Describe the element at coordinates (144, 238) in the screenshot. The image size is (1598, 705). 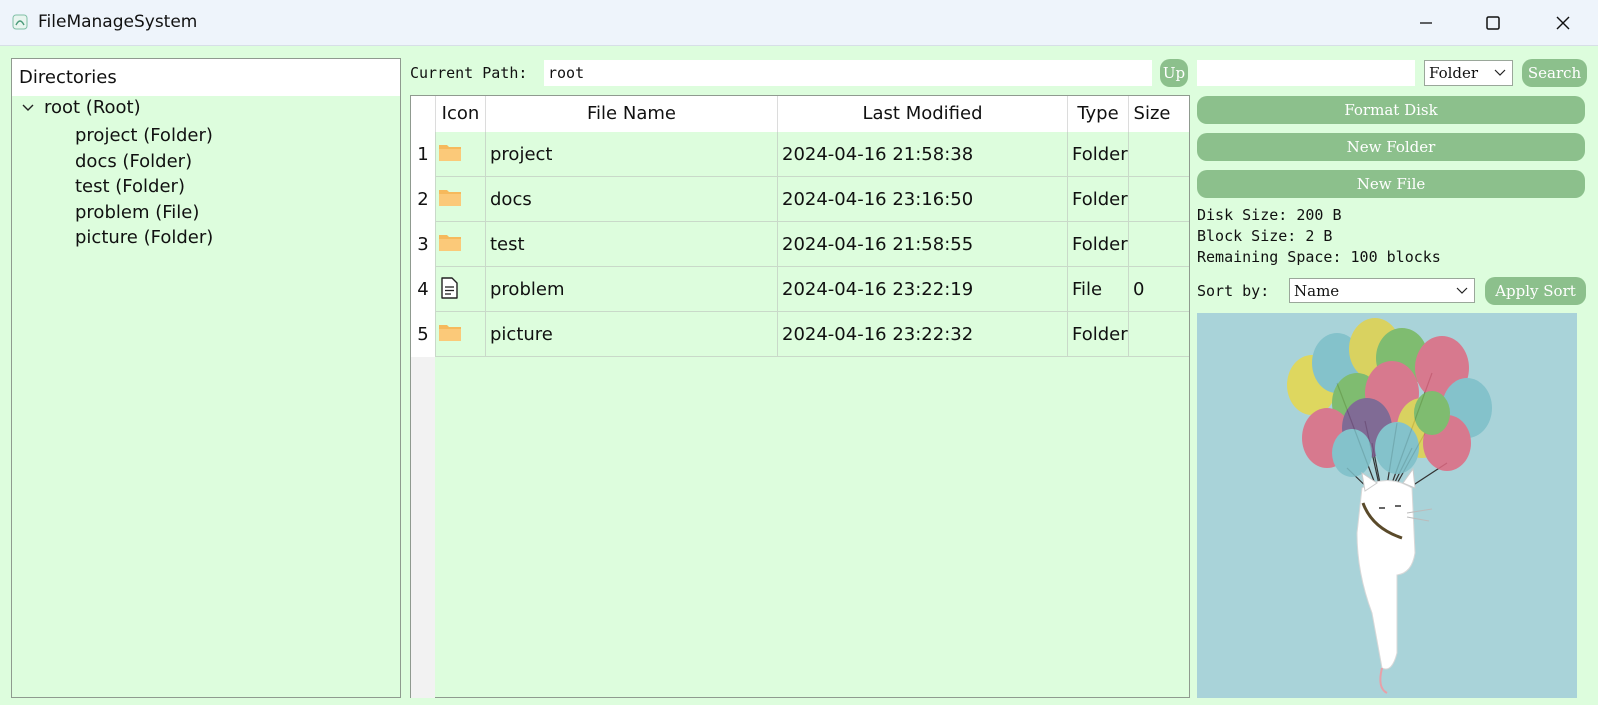
I see `tree-item-picture: picture (Folder)` at that location.